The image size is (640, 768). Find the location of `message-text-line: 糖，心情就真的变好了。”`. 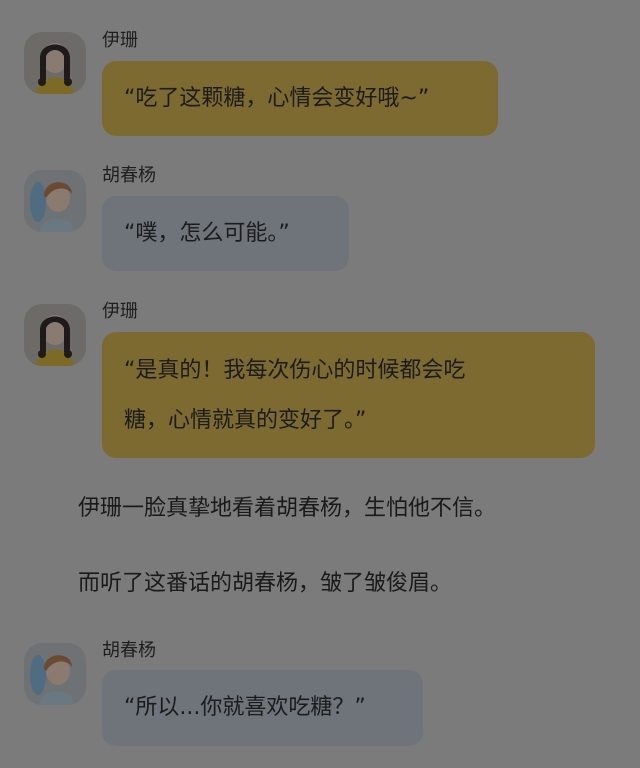

message-text-line: 糖，心情就真的变好了。” is located at coordinates (245, 420).